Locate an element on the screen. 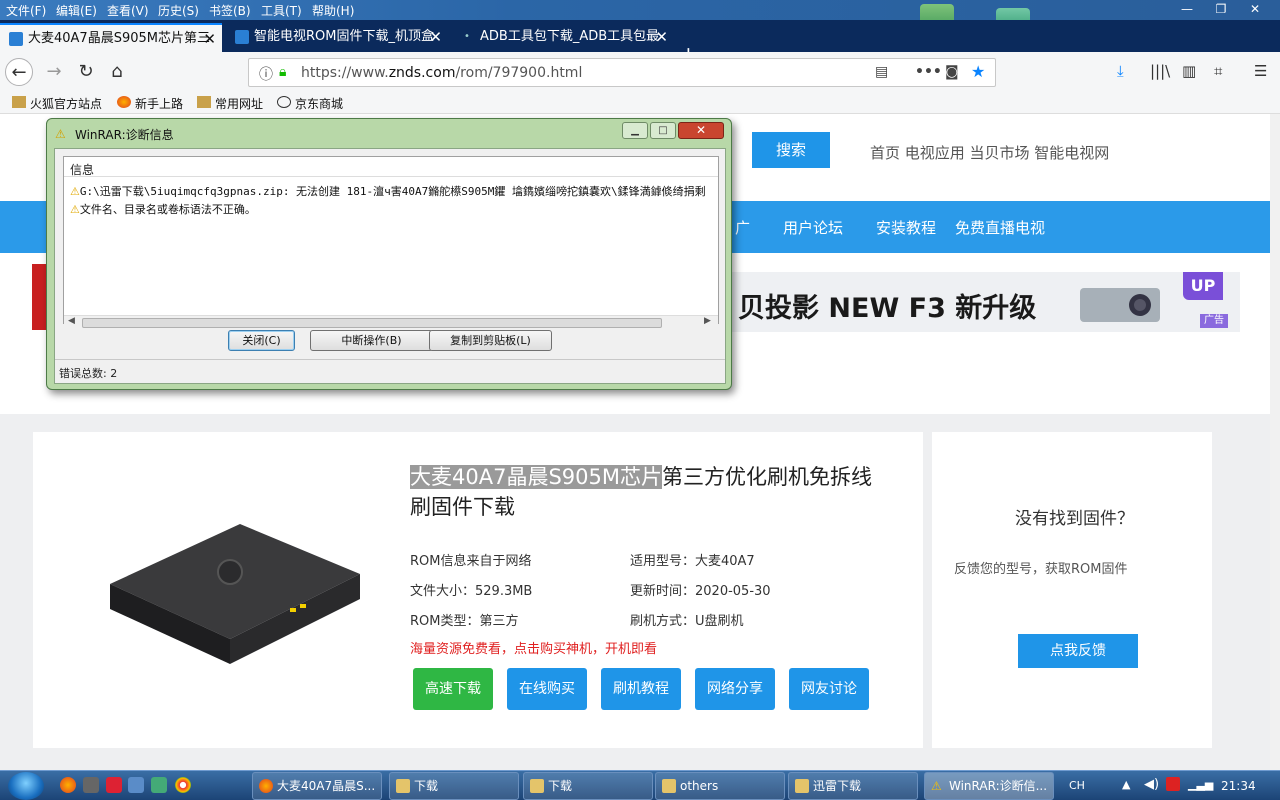 This screenshot has width=1280, height=800. volume-icon: ◀︎) is located at coordinates (1151, 784).